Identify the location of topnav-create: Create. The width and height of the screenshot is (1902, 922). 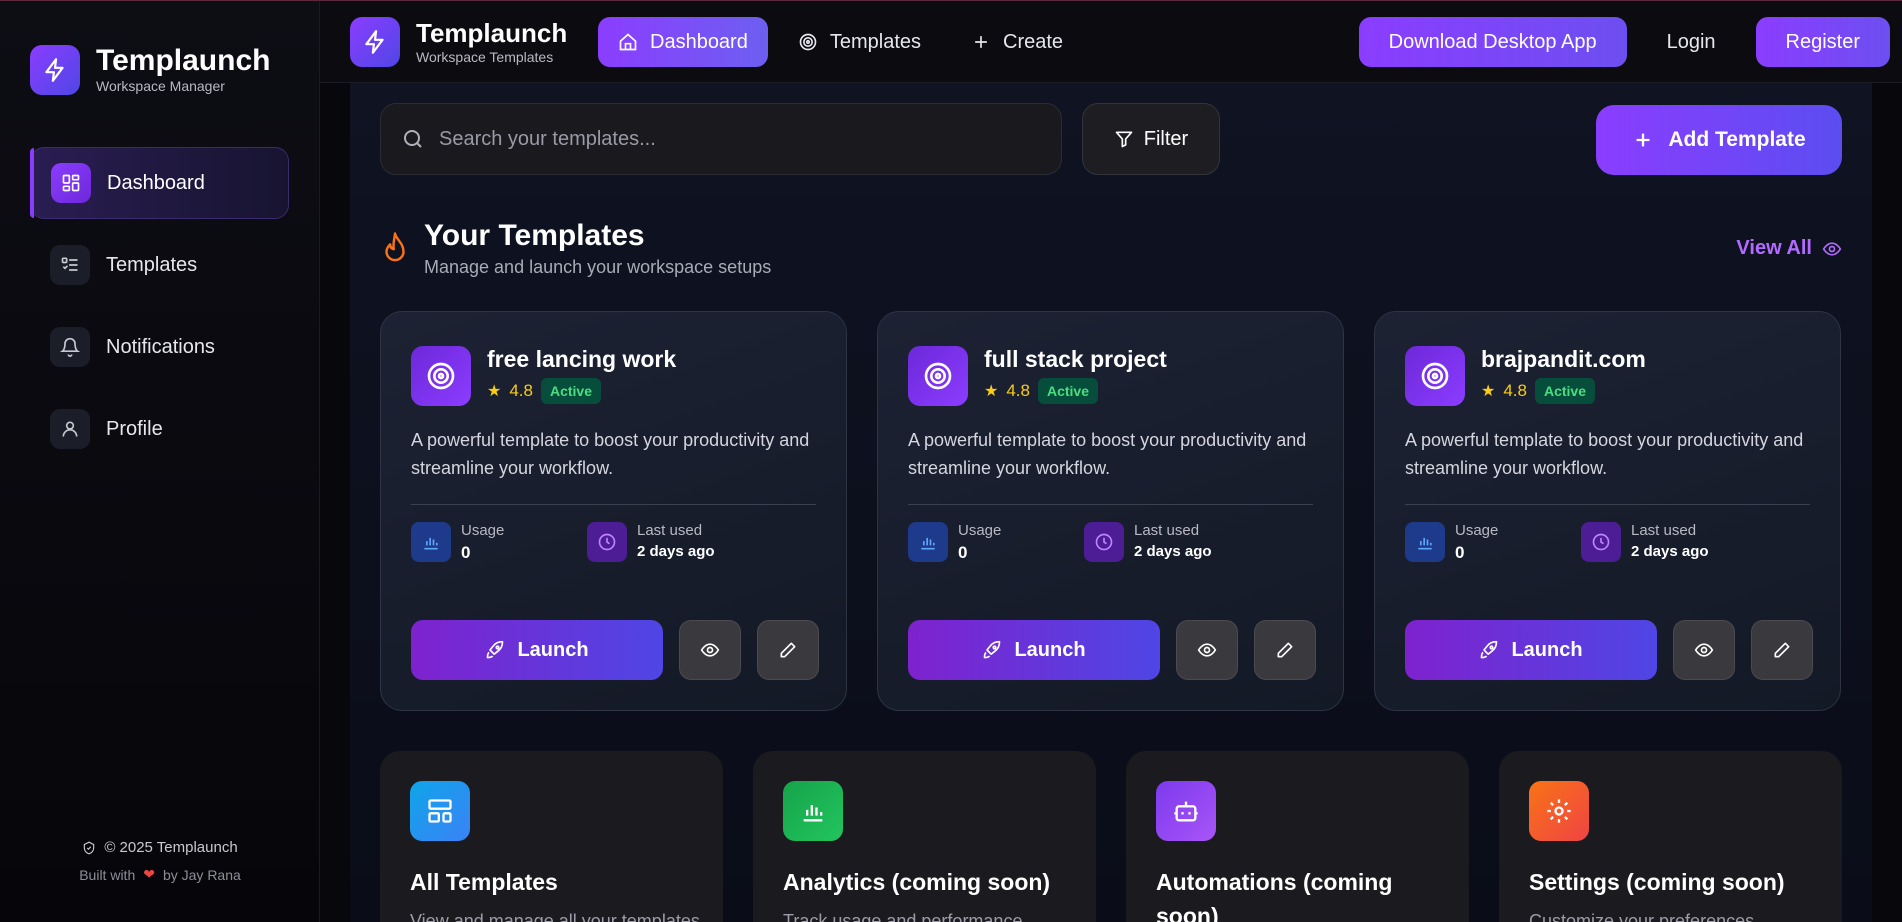
(1017, 42).